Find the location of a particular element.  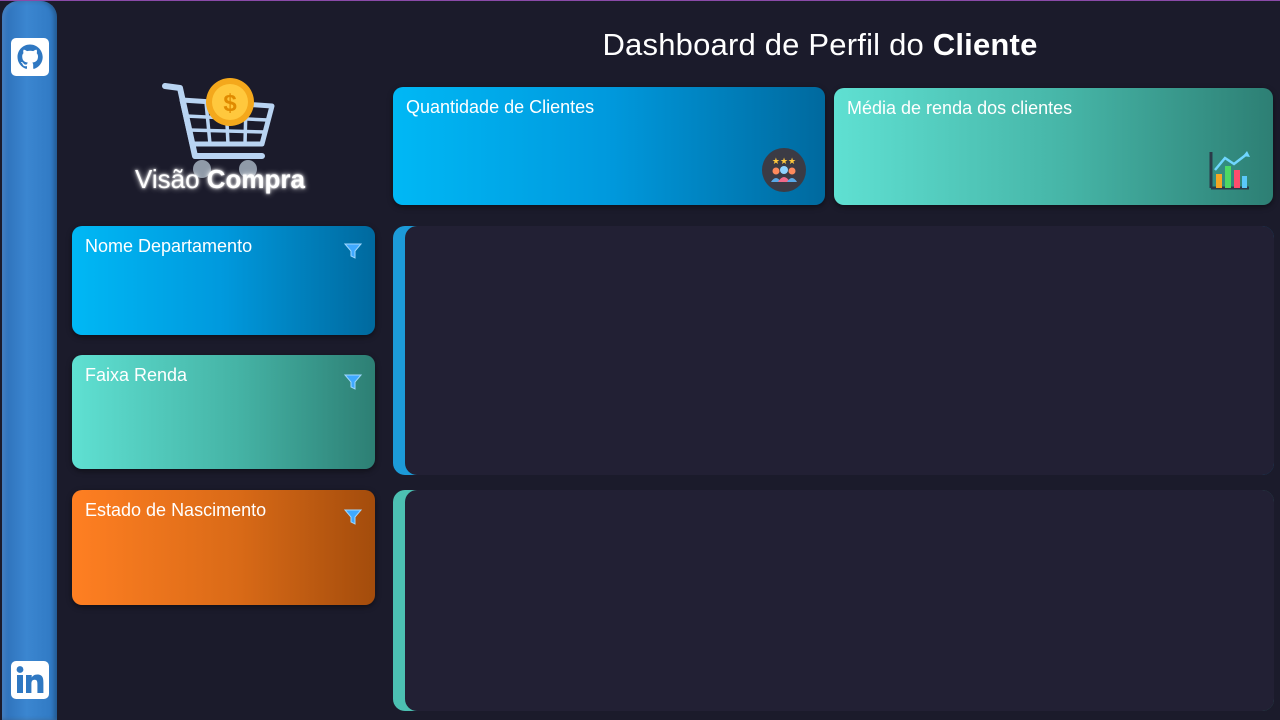

kpi-card-customers: Quantidade de Clientes ★★★ is located at coordinates (609, 146).